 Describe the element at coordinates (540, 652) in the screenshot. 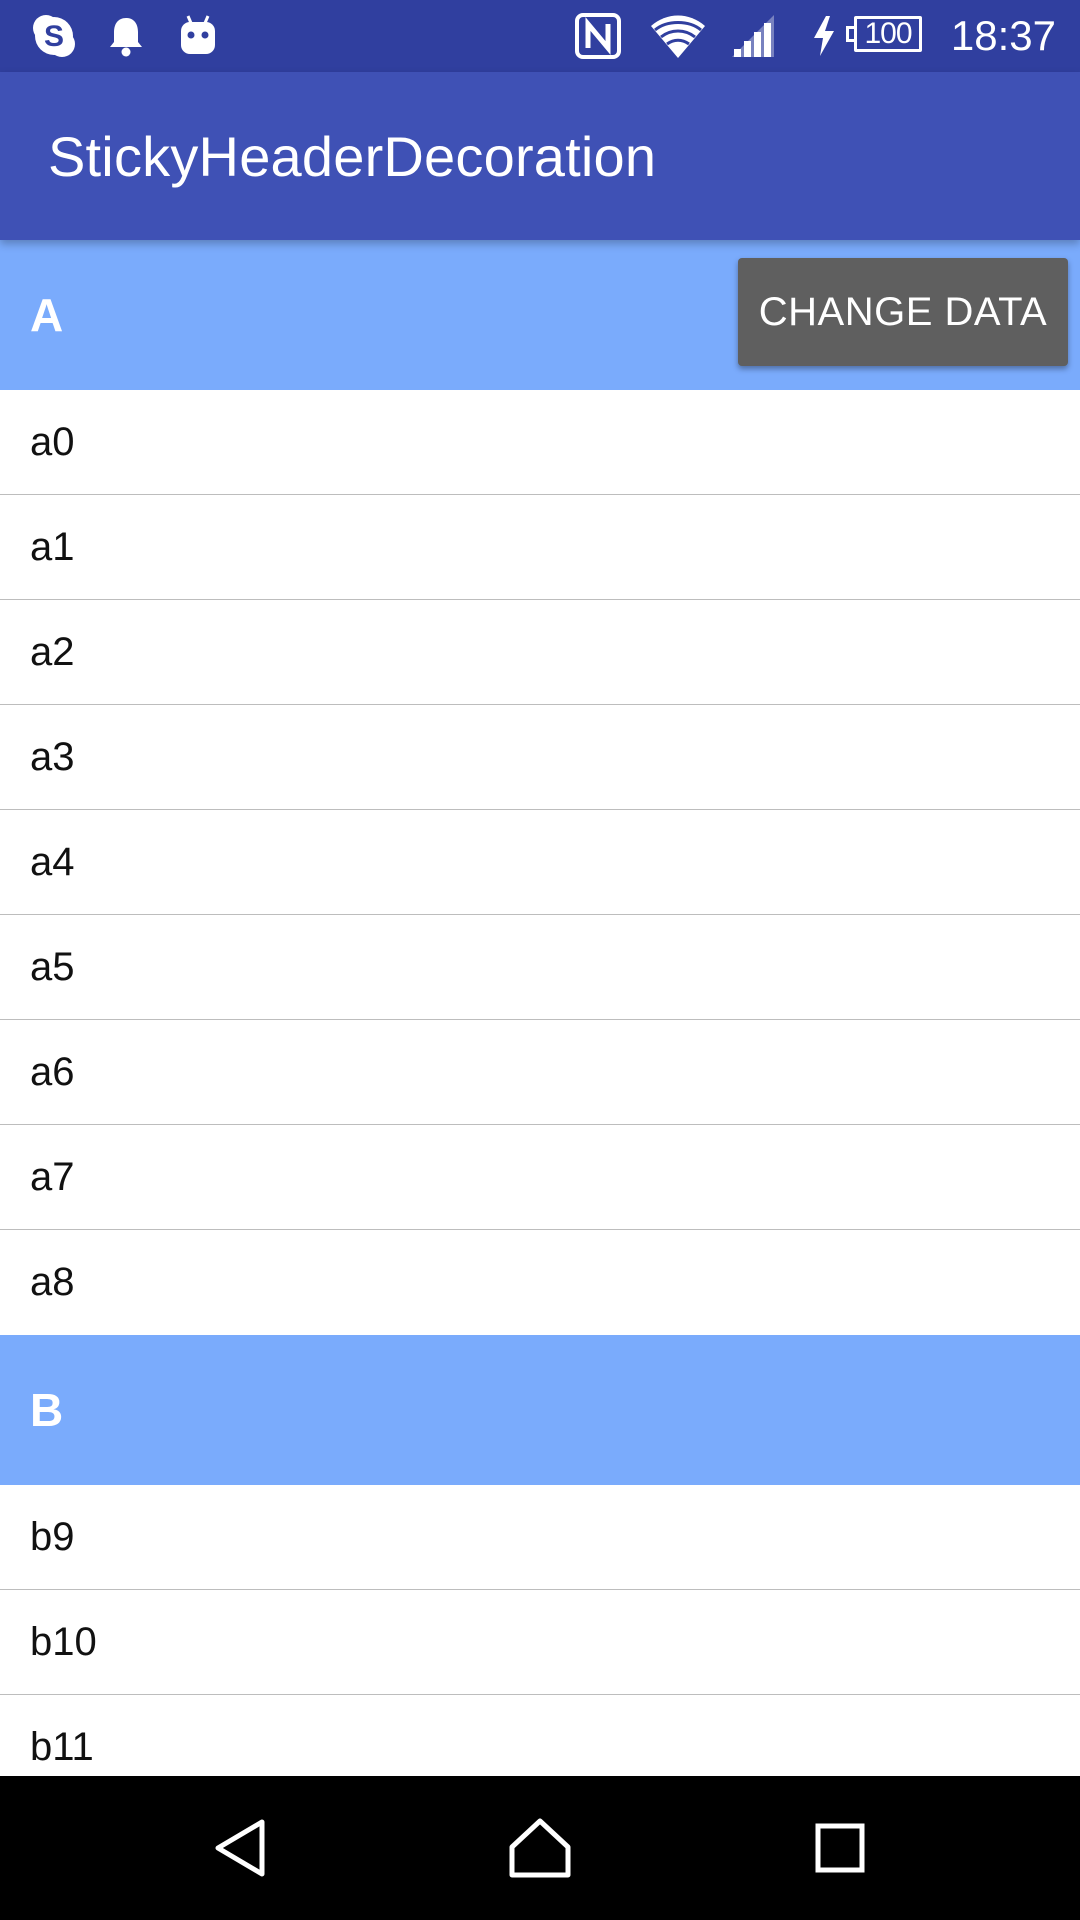

I see `list-item: a2` at that location.